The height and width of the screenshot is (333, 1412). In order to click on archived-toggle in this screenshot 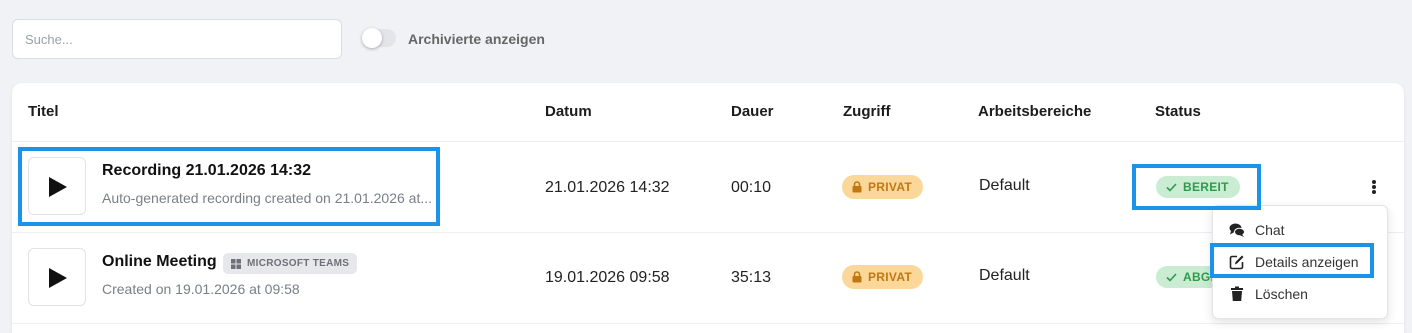, I will do `click(379, 38)`.